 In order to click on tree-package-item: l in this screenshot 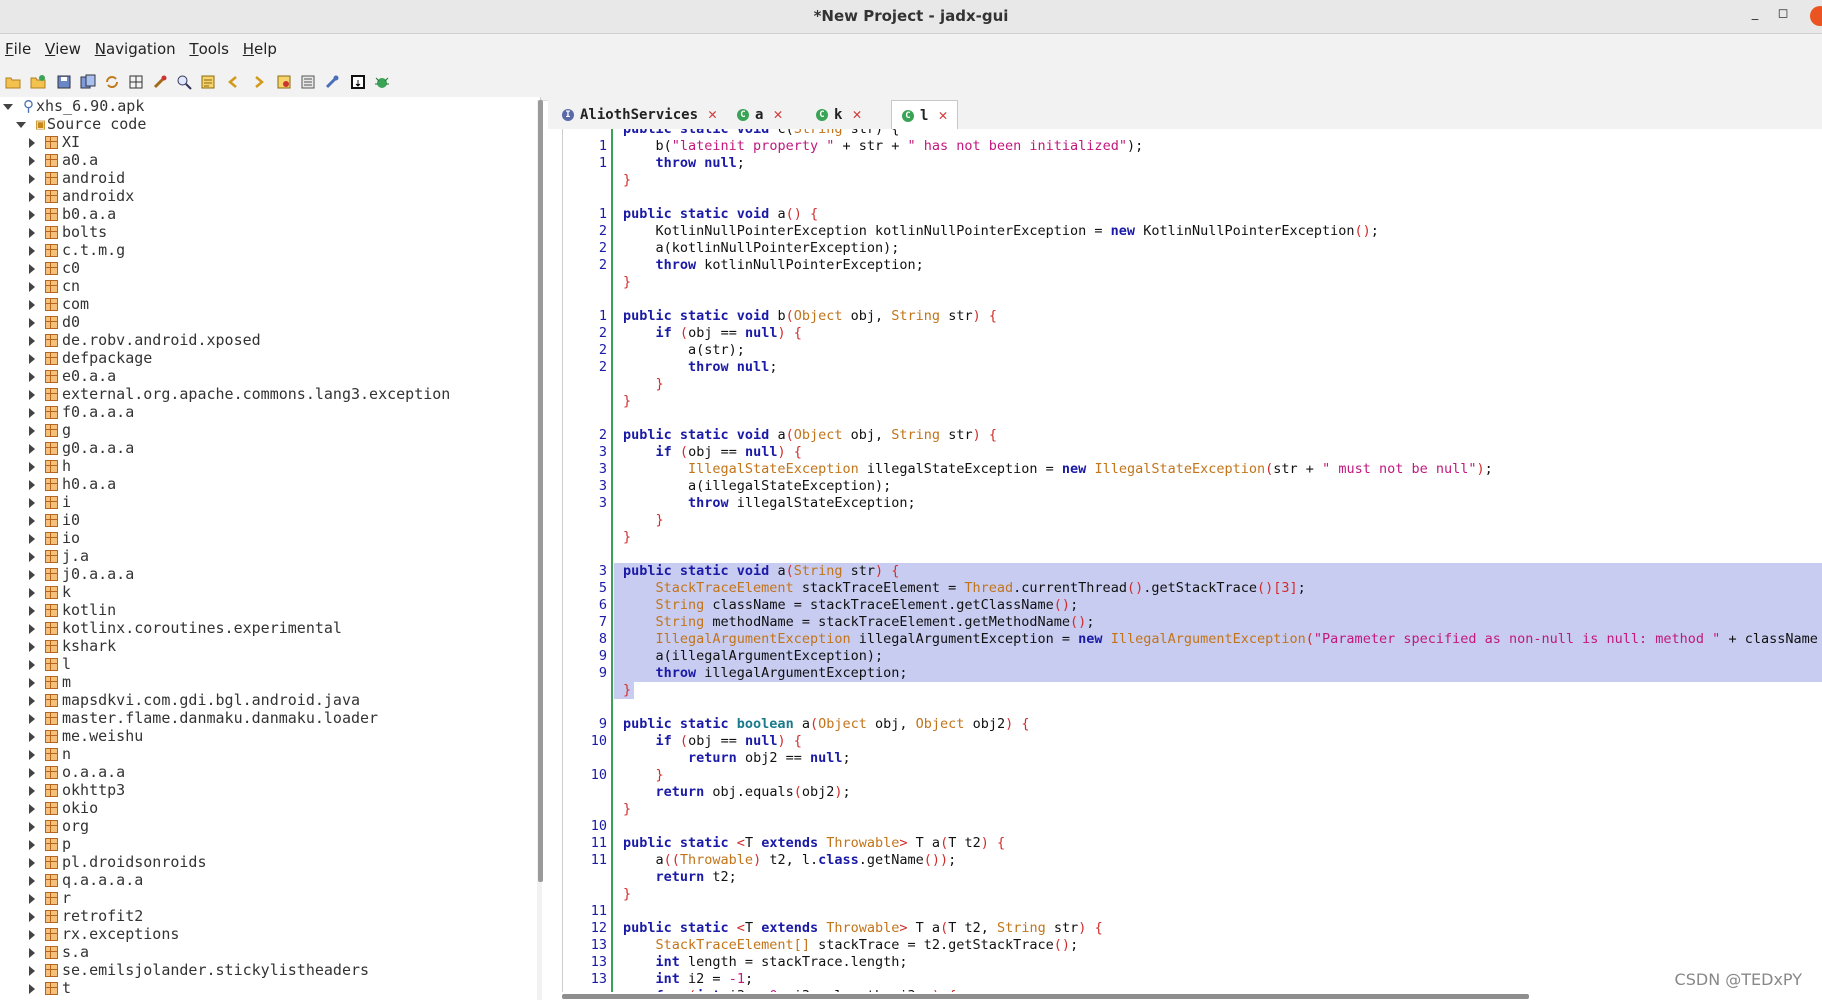, I will do `click(50, 664)`.